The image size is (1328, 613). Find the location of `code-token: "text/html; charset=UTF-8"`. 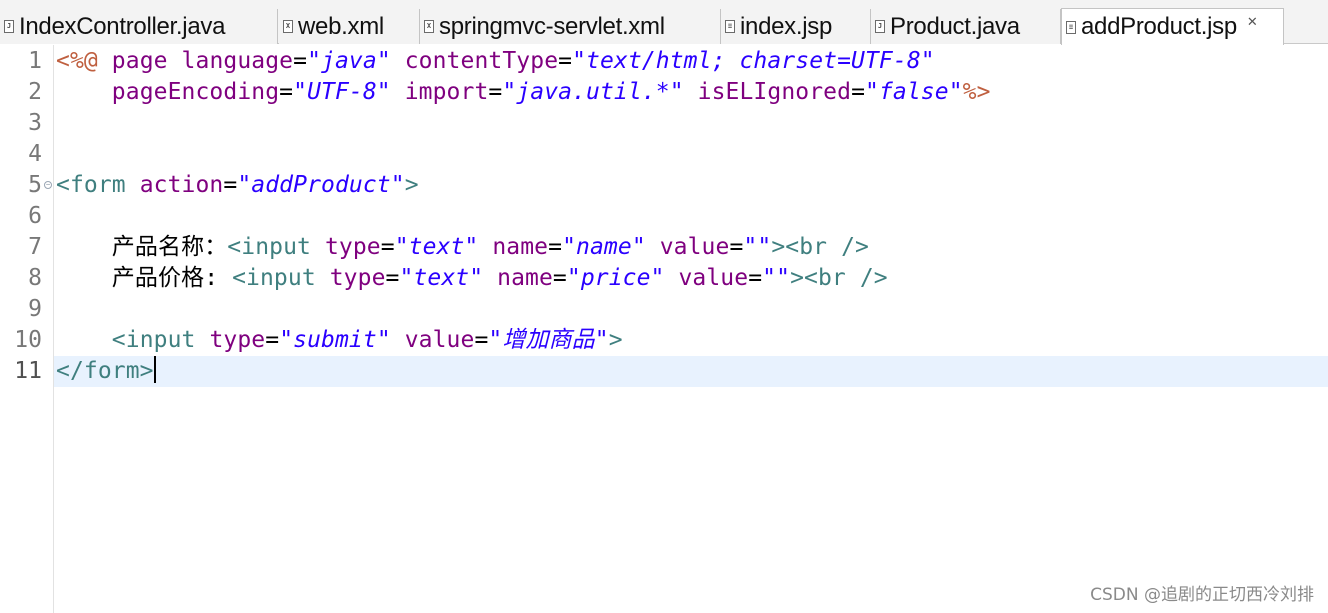

code-token: "text/html; charset=UTF-8" is located at coordinates (753, 61).